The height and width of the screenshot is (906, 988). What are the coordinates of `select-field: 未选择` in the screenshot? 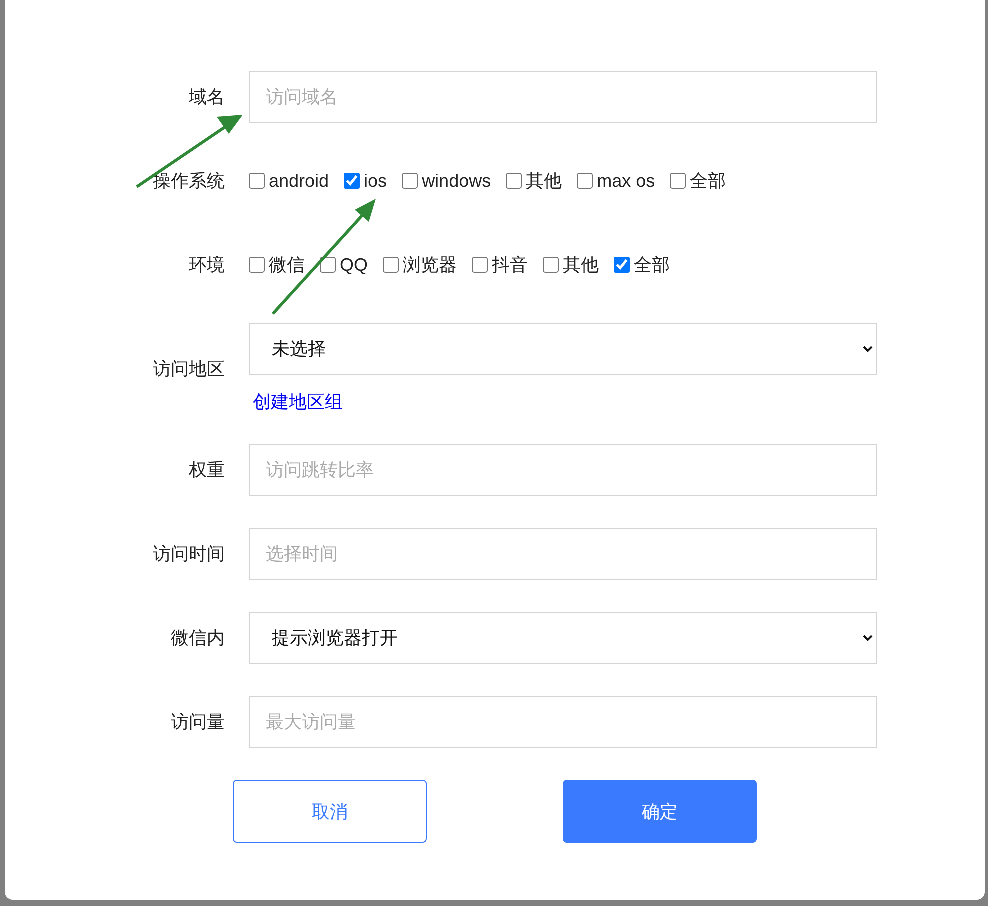 It's located at (563, 349).